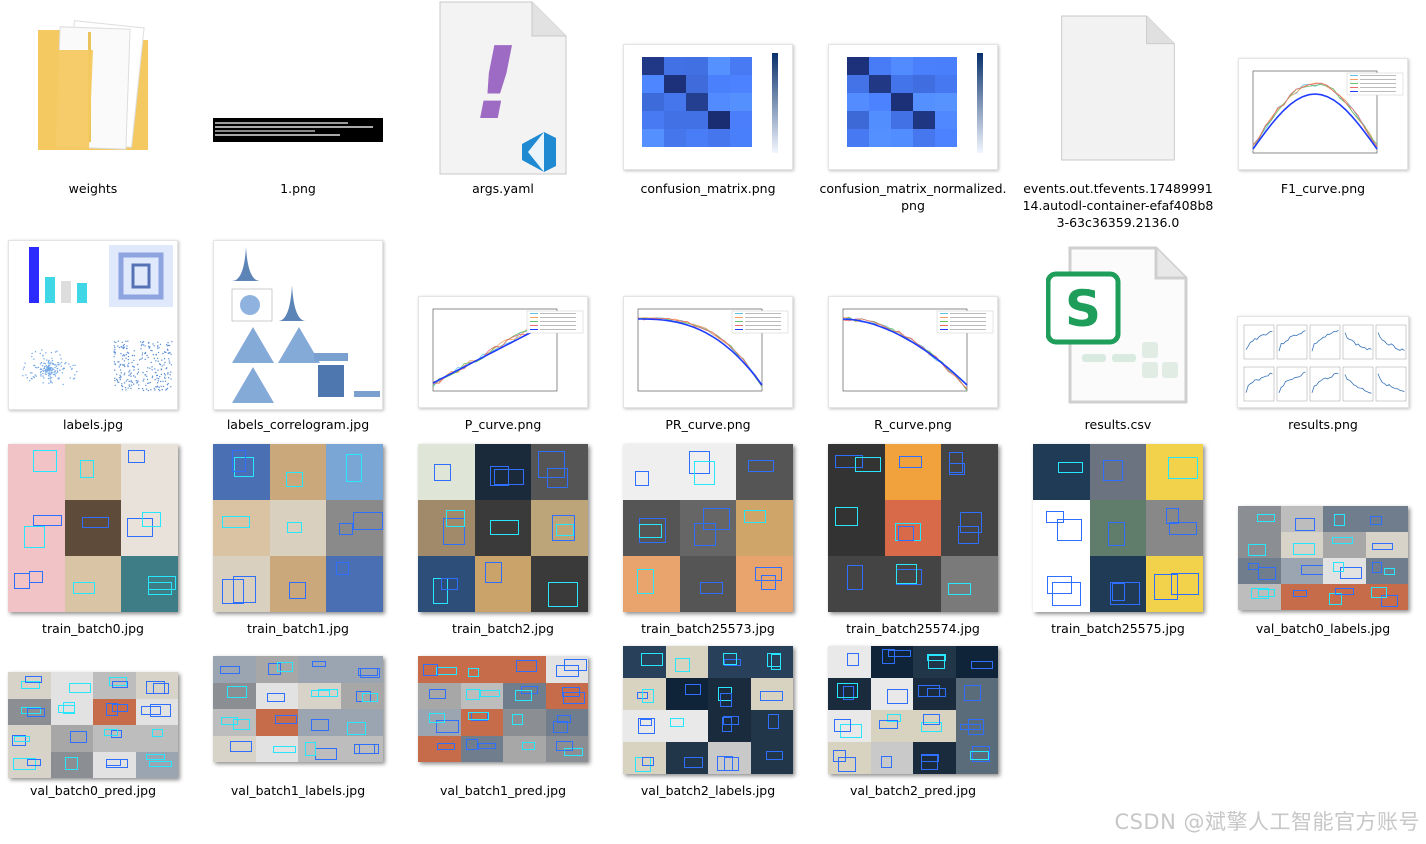 The width and height of the screenshot is (1426, 844). I want to click on file-item: P_curve.png, so click(503, 351).